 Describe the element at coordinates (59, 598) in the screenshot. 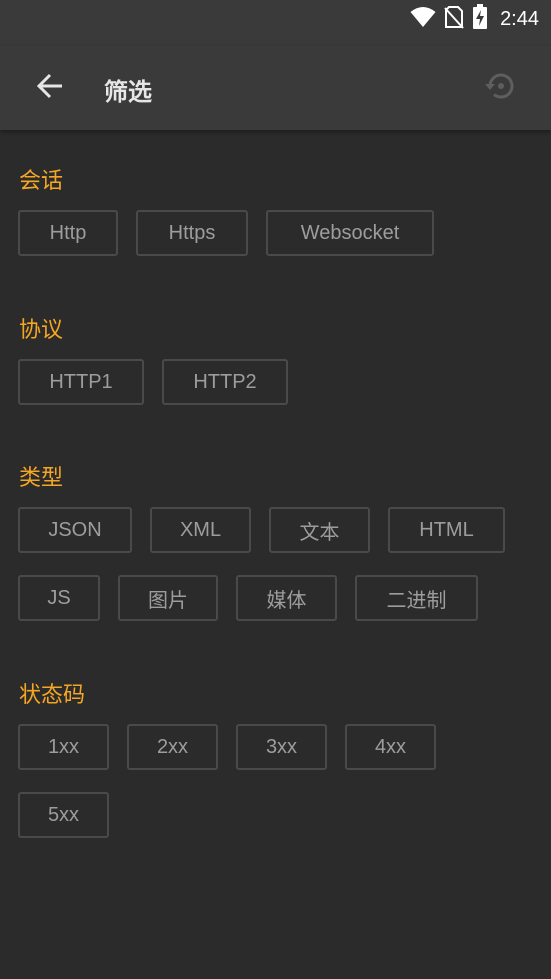

I see `chip-js: JS` at that location.